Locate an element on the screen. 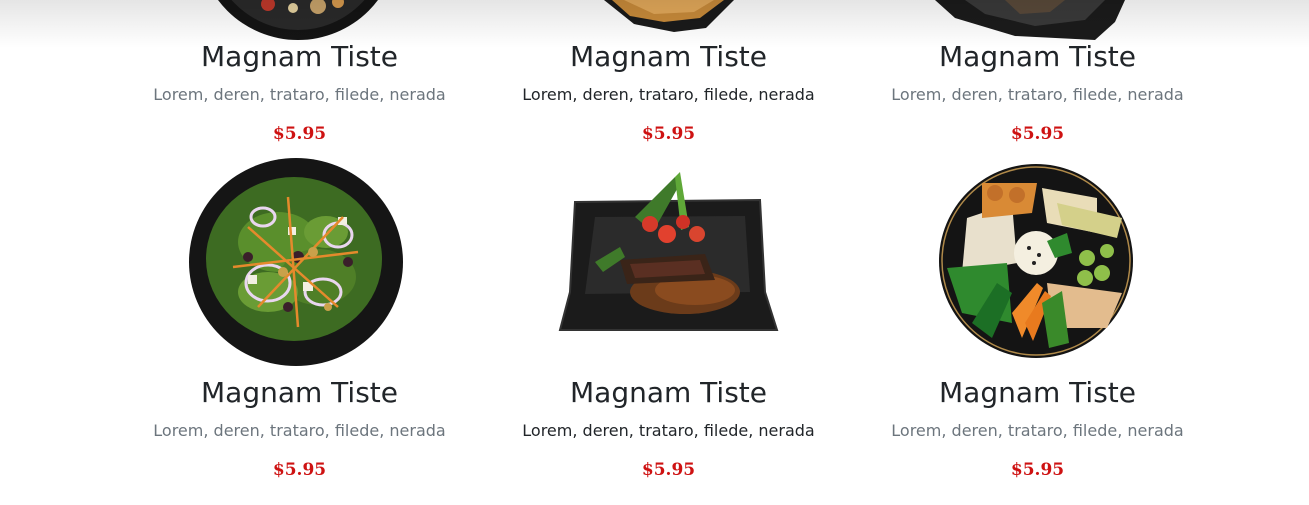 This screenshot has height=505, width=1309. poke-bowl-image is located at coordinates (1036, 261).